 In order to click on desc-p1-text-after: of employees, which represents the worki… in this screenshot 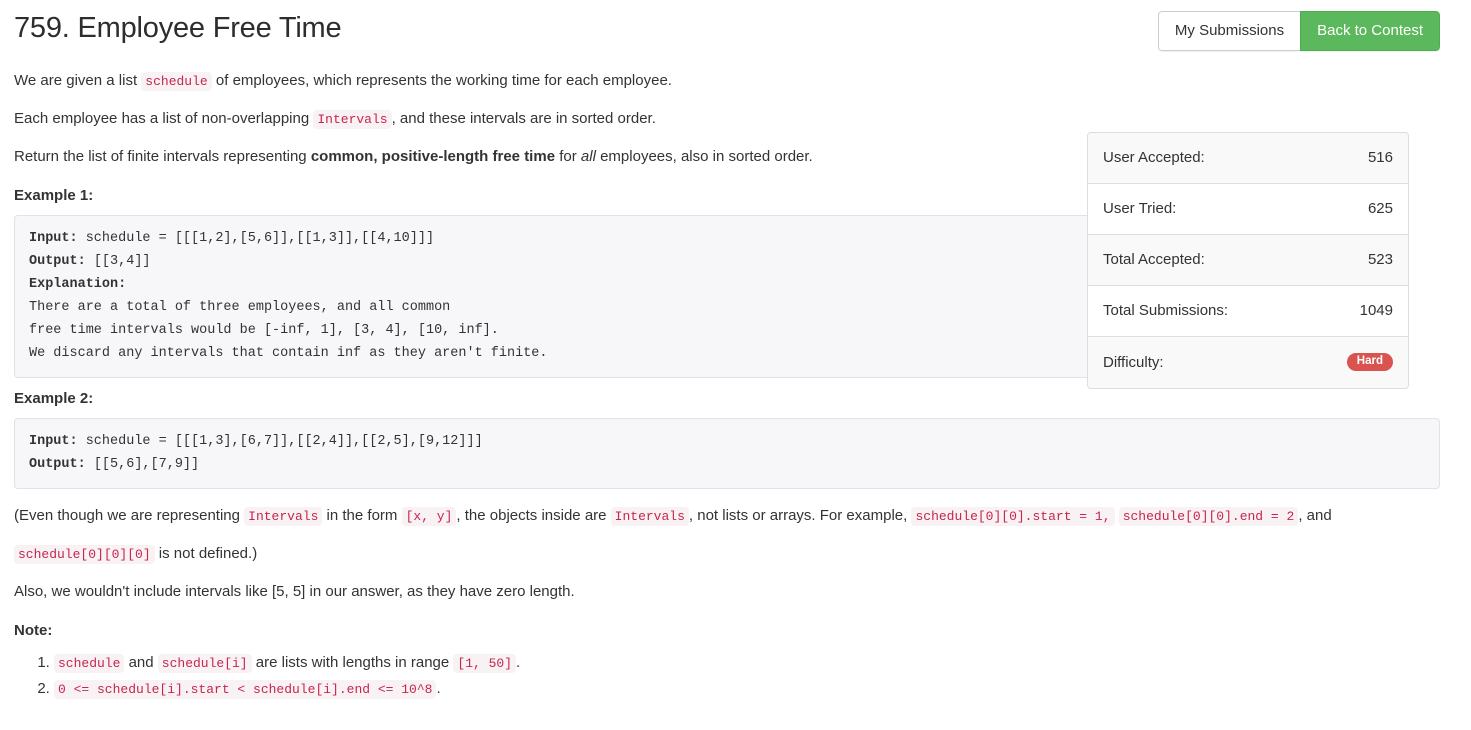, I will do `click(443, 80)`.